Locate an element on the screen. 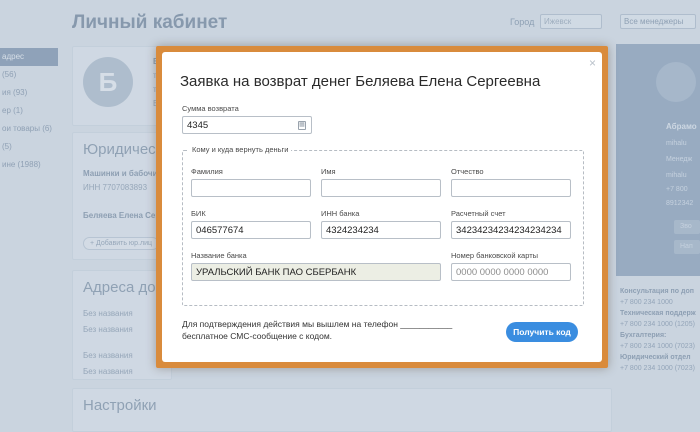  get-code-button: Получить код is located at coordinates (542, 332).